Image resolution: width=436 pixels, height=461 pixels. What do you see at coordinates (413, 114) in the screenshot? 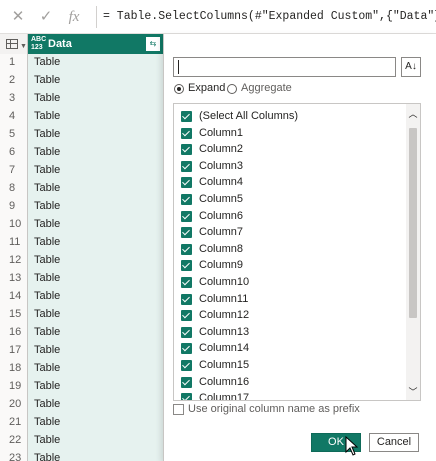
I see `chevron-up-icon: ︿` at bounding box center [413, 114].